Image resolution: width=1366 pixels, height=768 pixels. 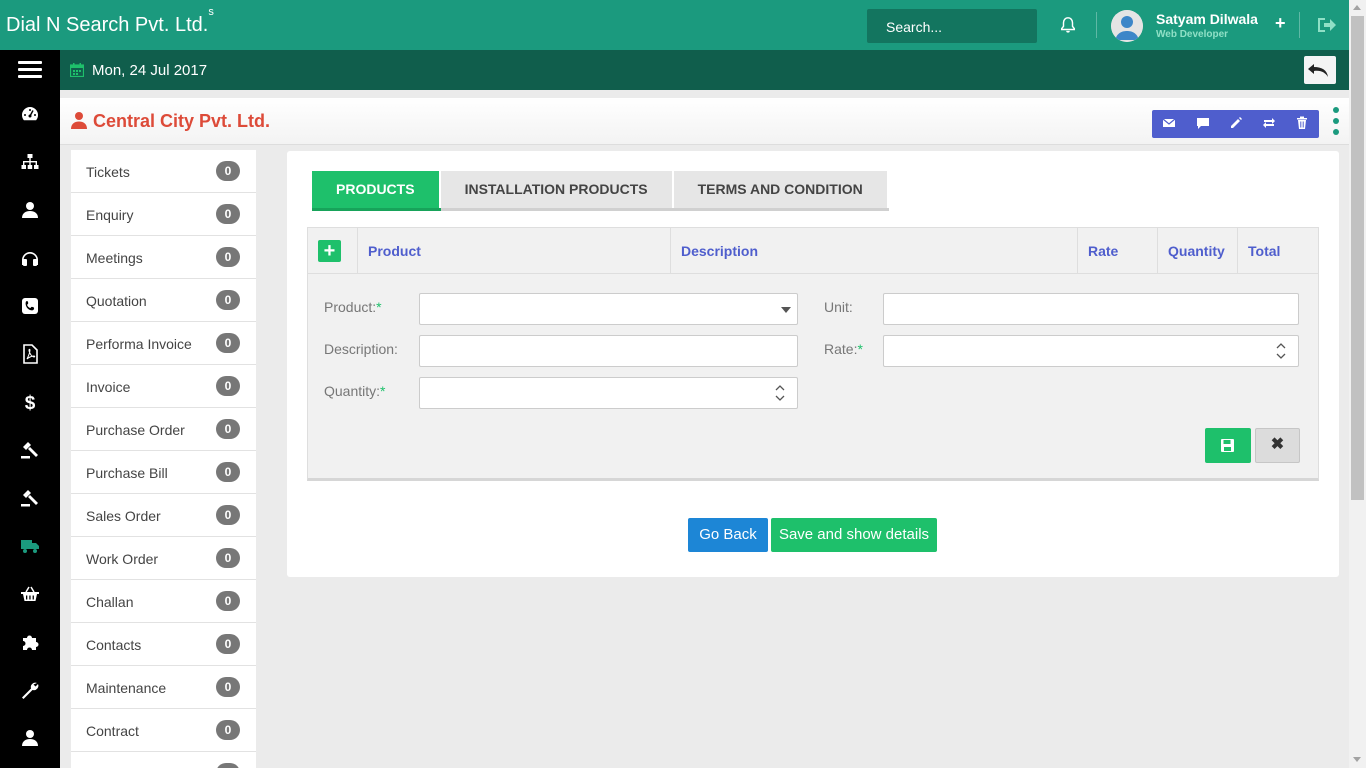 I want to click on module-label: Meetings, so click(x=114, y=258).